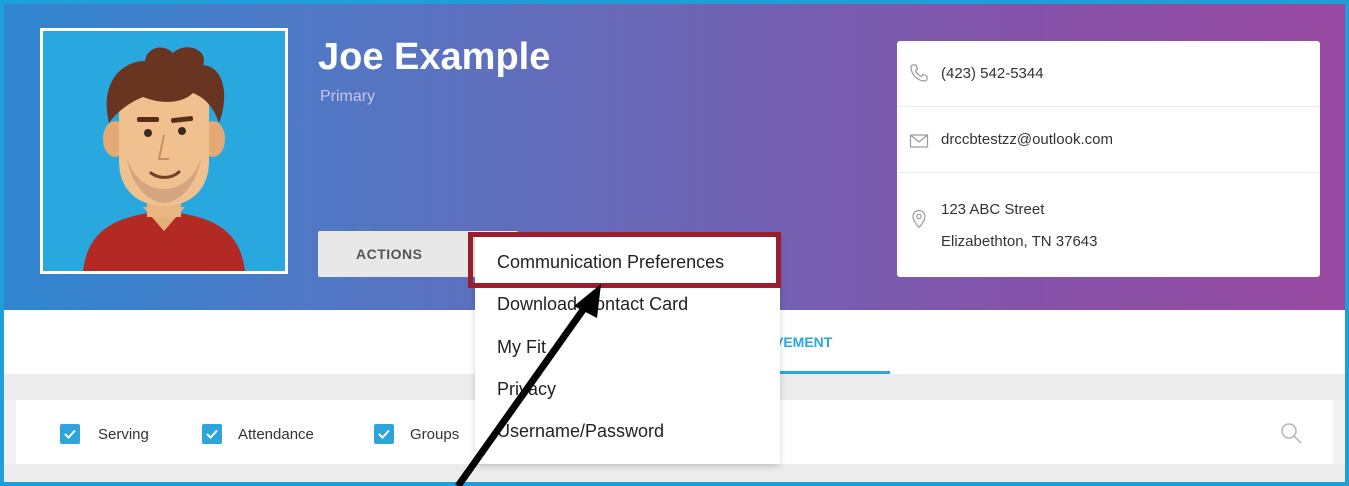 The height and width of the screenshot is (486, 1349). I want to click on contact-email-row: drccbtestzz@outlook.com, so click(1108, 140).